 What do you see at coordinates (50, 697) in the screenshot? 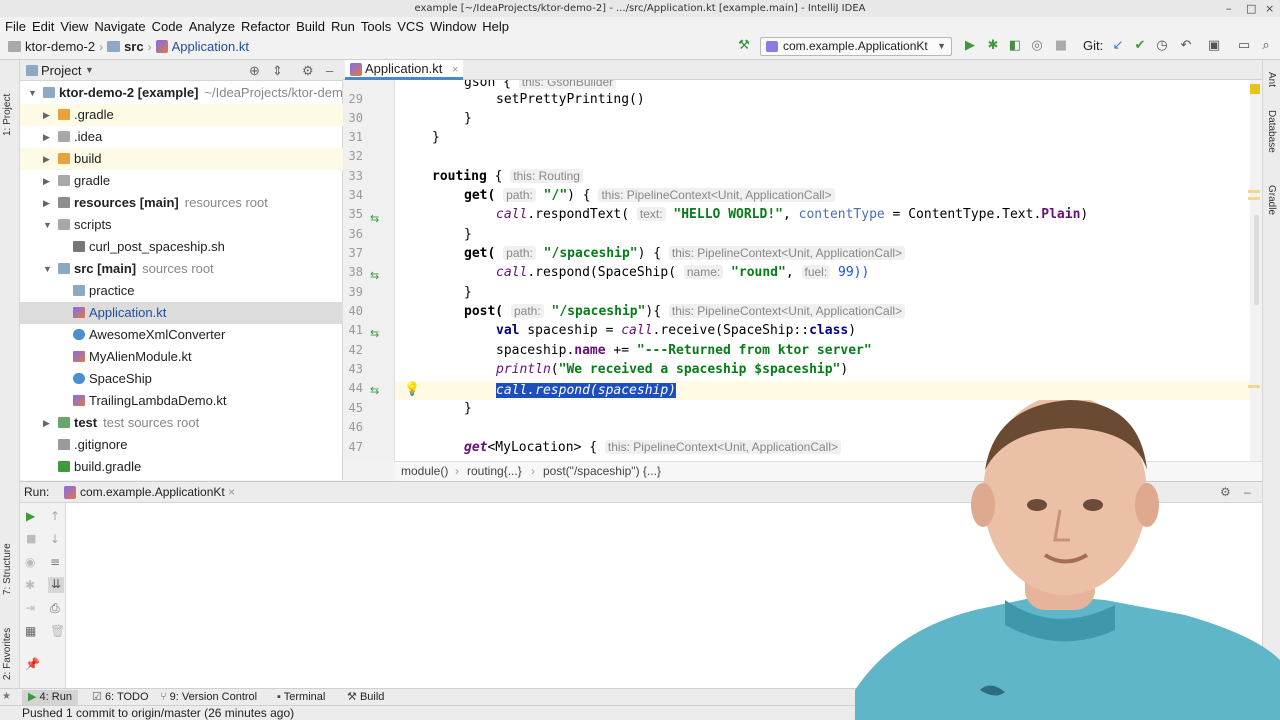
I see `tool-tab-run: ▶ 4: Run` at bounding box center [50, 697].